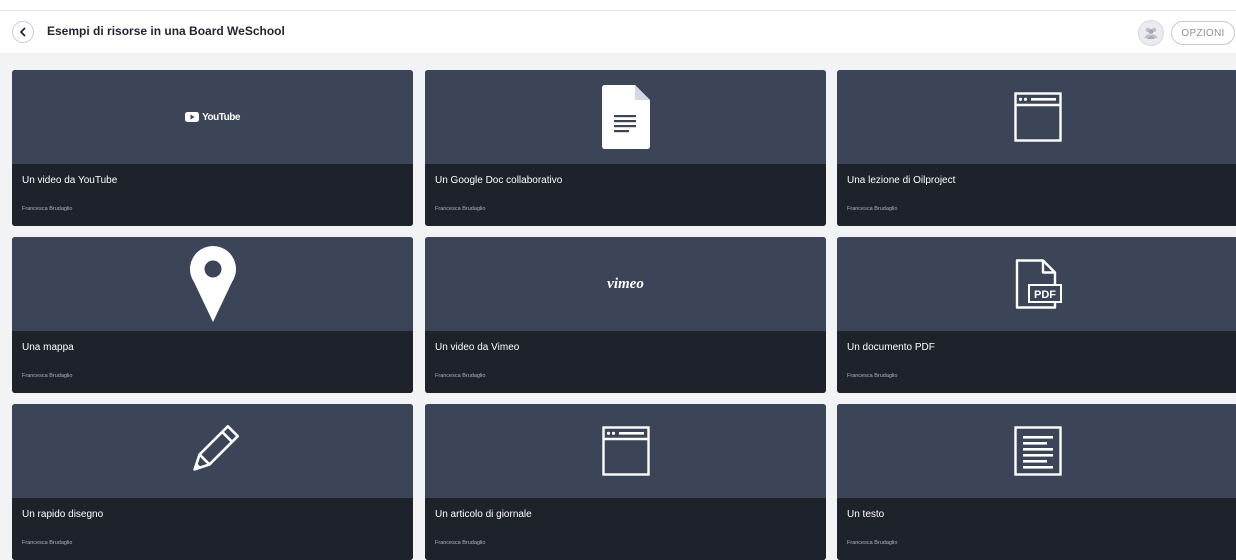  I want to click on card-preview: YouTube, so click(212, 117).